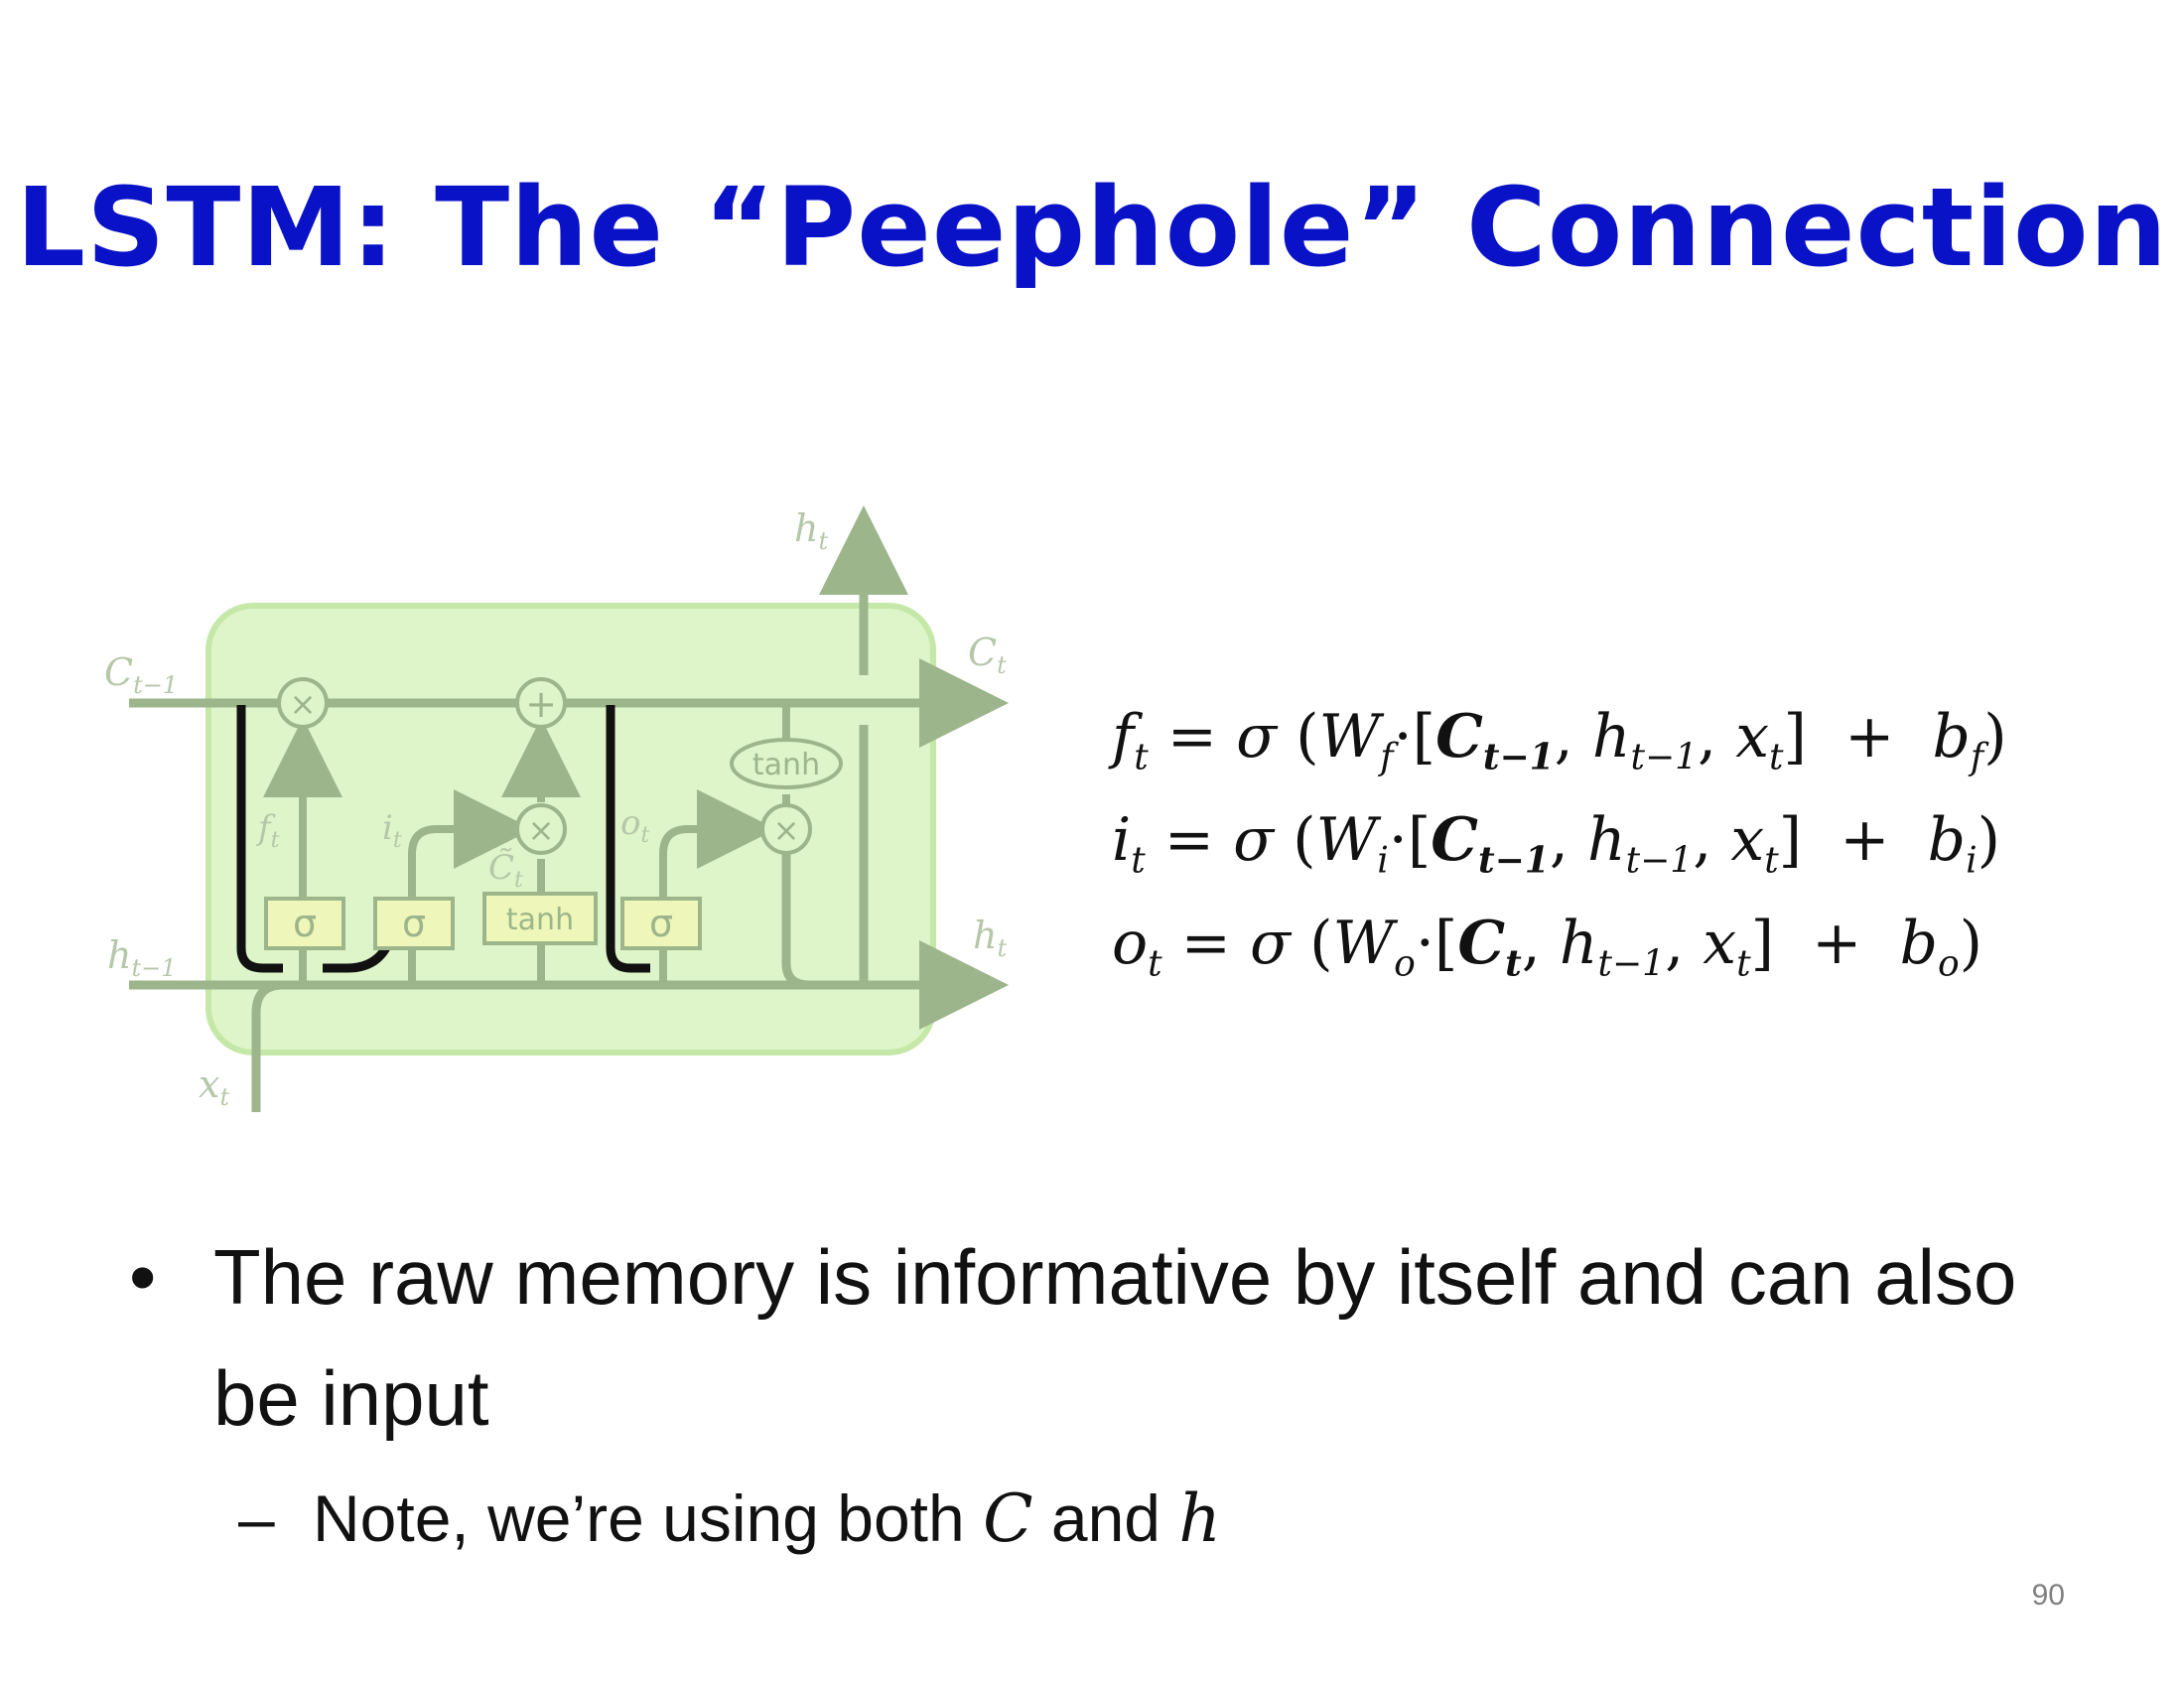  I want to click on label-h-out-right: ht, so click(990, 938).